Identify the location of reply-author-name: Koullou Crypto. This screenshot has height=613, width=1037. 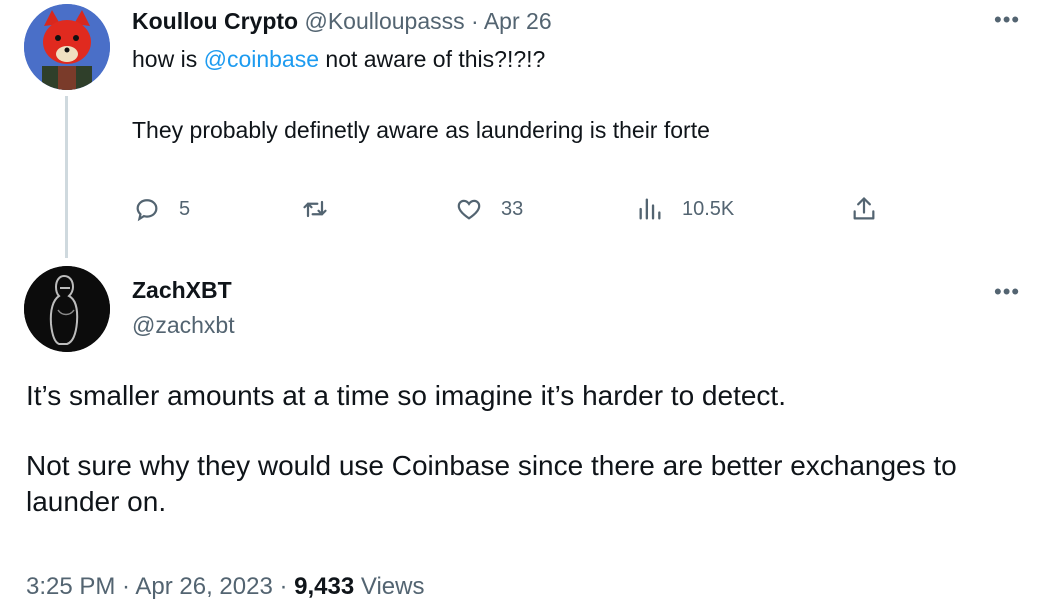
(215, 21).